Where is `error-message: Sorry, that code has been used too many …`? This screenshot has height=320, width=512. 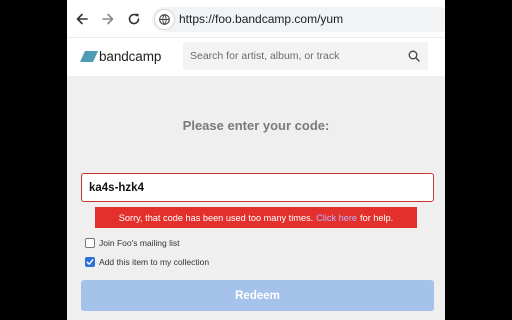 error-message: Sorry, that code has been used too many … is located at coordinates (216, 217).